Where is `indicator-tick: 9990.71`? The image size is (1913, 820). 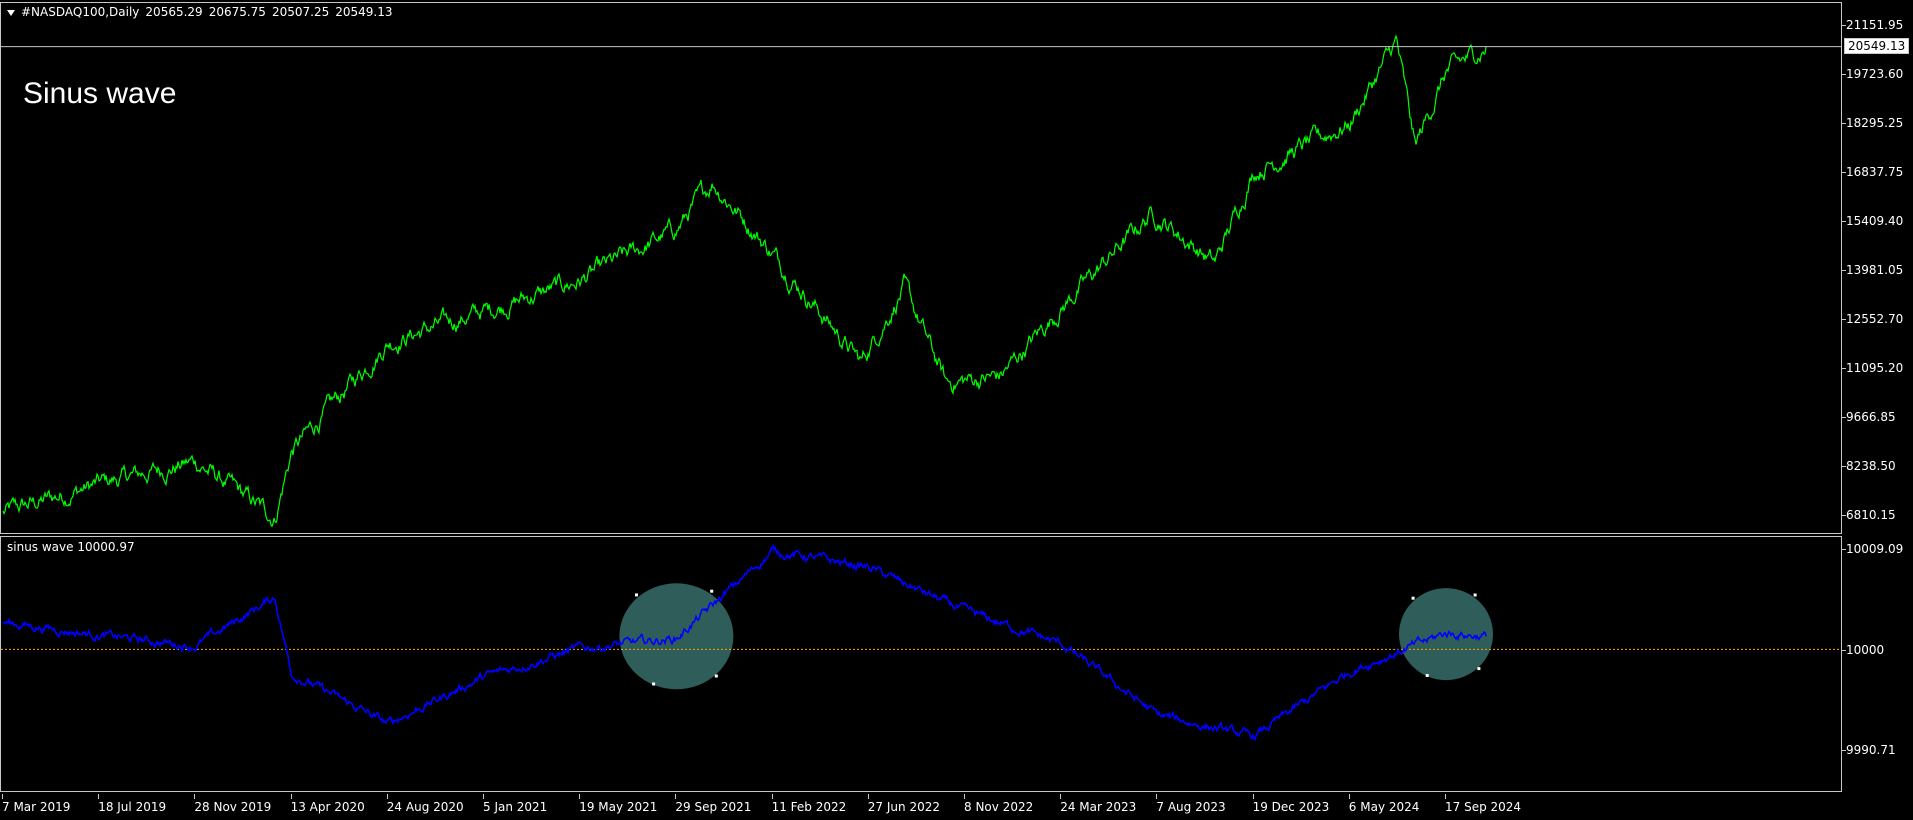
indicator-tick: 9990.71 is located at coordinates (1869, 750).